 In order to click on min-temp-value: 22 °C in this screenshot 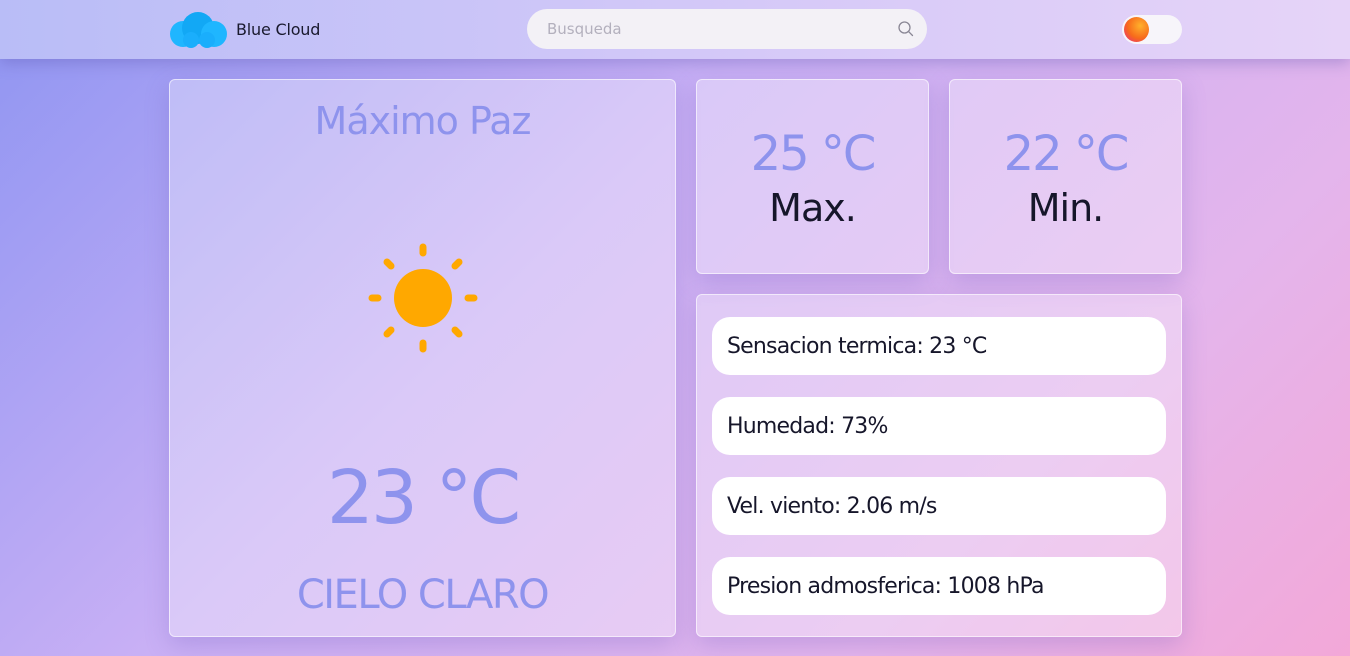, I will do `click(1066, 154)`.